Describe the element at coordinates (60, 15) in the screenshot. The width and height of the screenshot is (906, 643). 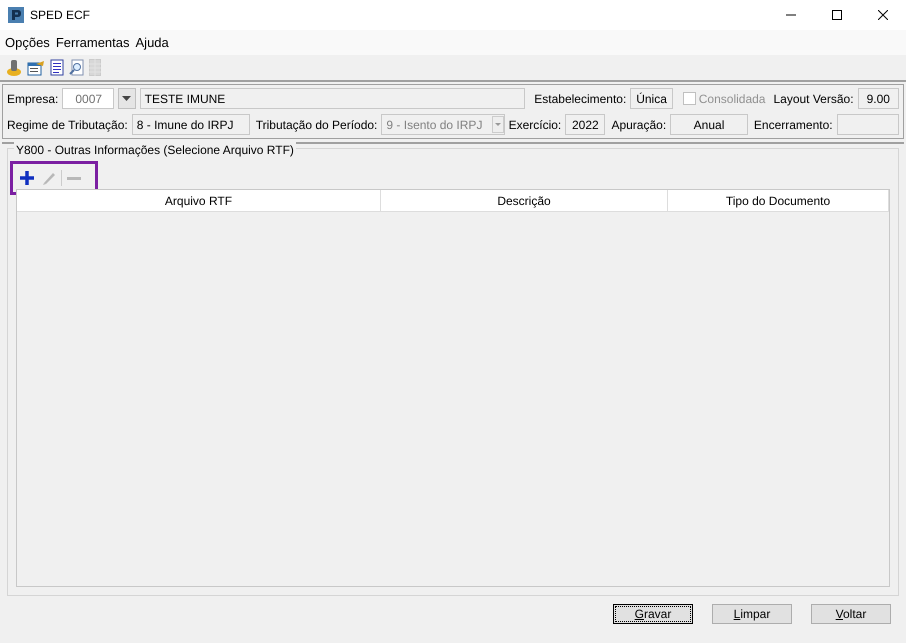
I see `window-title: SPED ECF` at that location.